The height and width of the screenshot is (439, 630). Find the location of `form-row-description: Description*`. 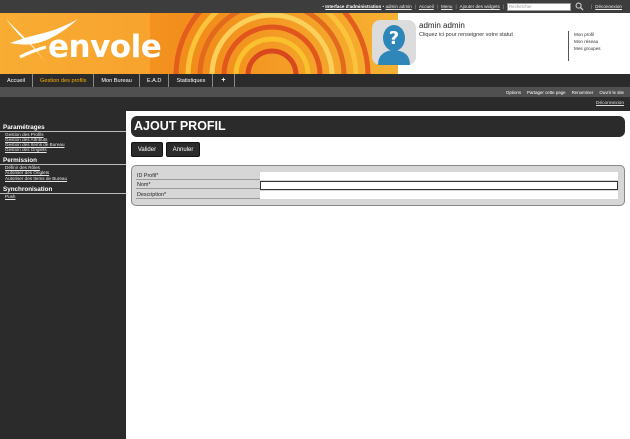

form-row-description: Description* is located at coordinates (377, 195).